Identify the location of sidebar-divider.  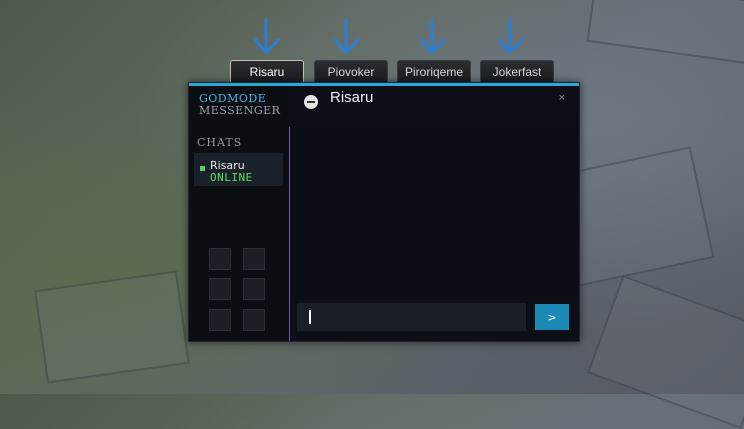
(289, 234).